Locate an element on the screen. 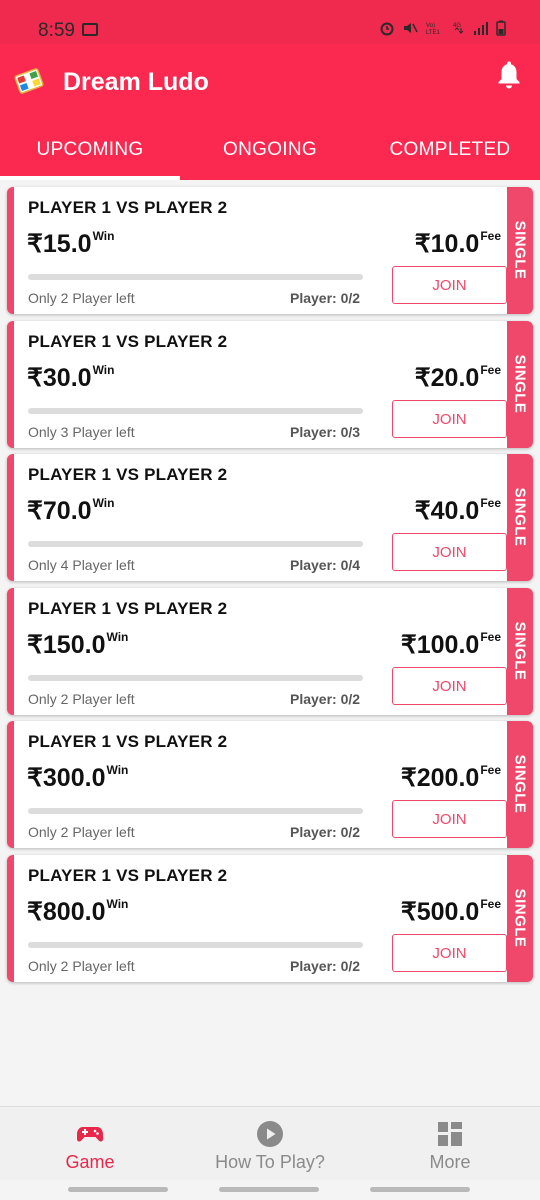 This screenshot has height=1200, width=540. nav-label-how-to-play: How To Play? is located at coordinates (270, 1162).